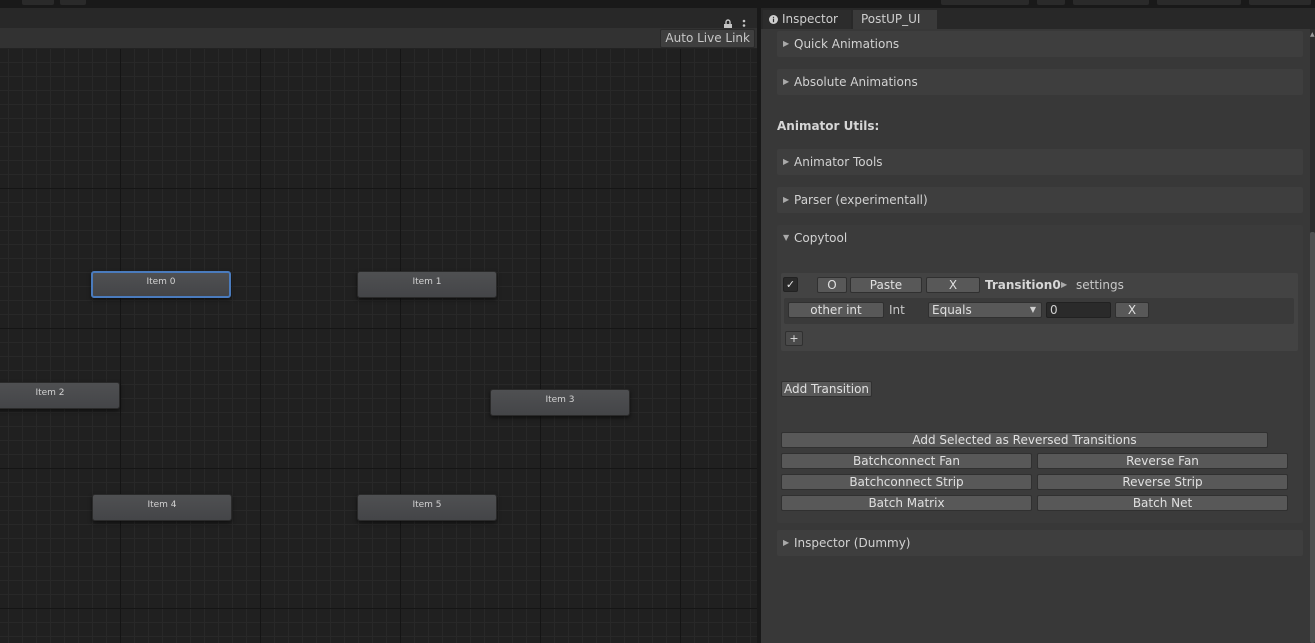 The image size is (1315, 643). What do you see at coordinates (1024, 440) in the screenshot?
I see `add-reversed-transitions-button: Add Selected as Reversed Transitions` at bounding box center [1024, 440].